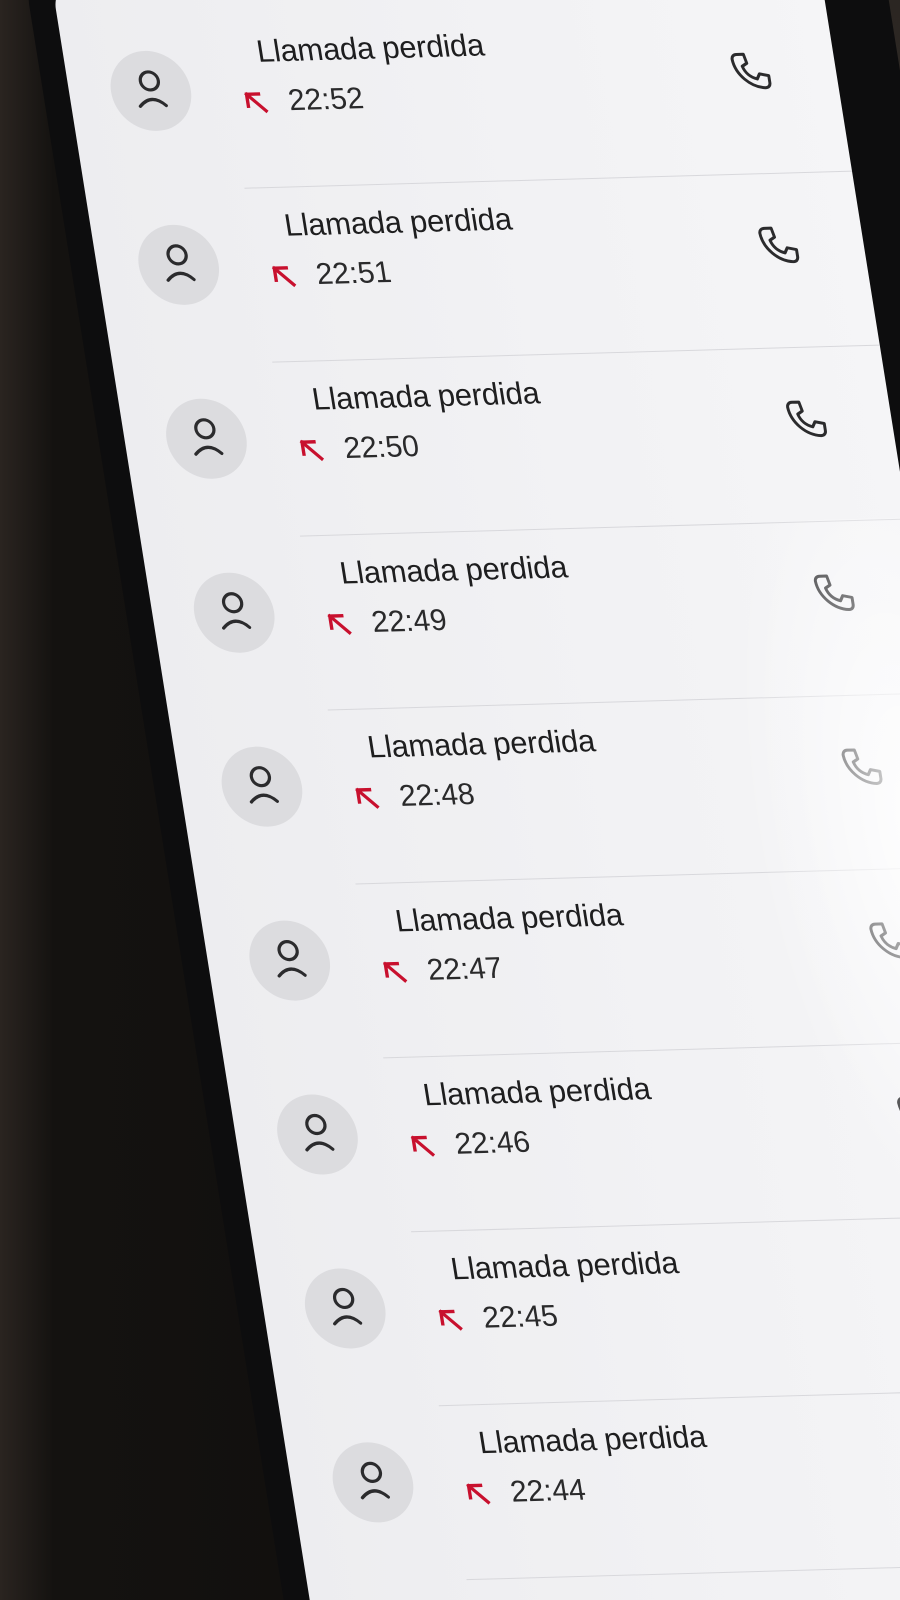 Image resolution: width=900 pixels, height=1600 pixels. What do you see at coordinates (683, 1571) in the screenshot?
I see `row-divider` at bounding box center [683, 1571].